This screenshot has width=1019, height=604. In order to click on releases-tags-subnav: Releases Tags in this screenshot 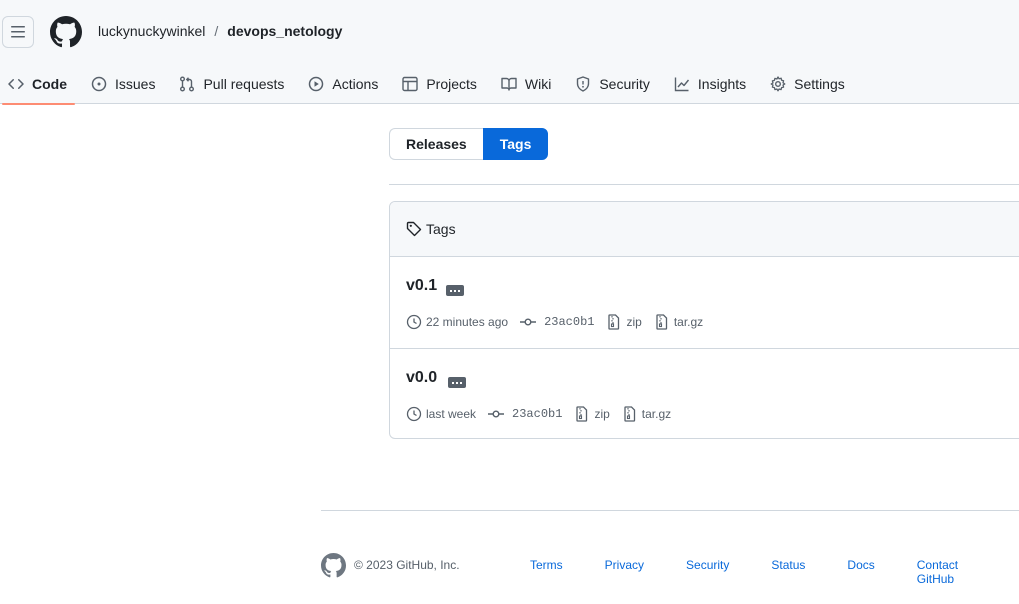, I will do `click(469, 144)`.